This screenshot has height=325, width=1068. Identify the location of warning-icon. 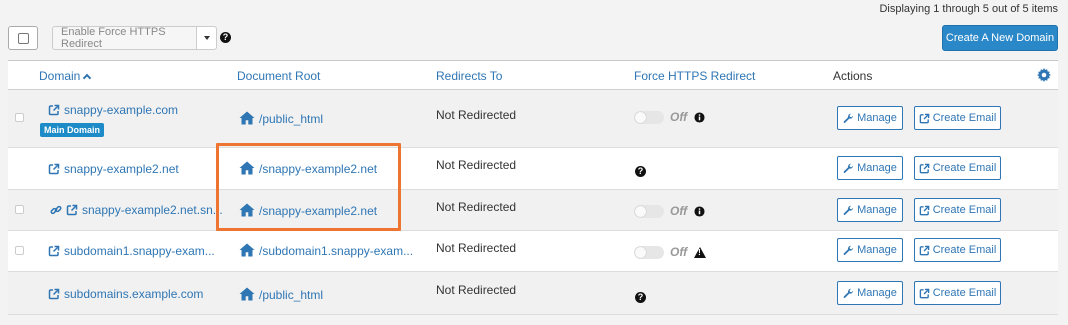
(700, 252).